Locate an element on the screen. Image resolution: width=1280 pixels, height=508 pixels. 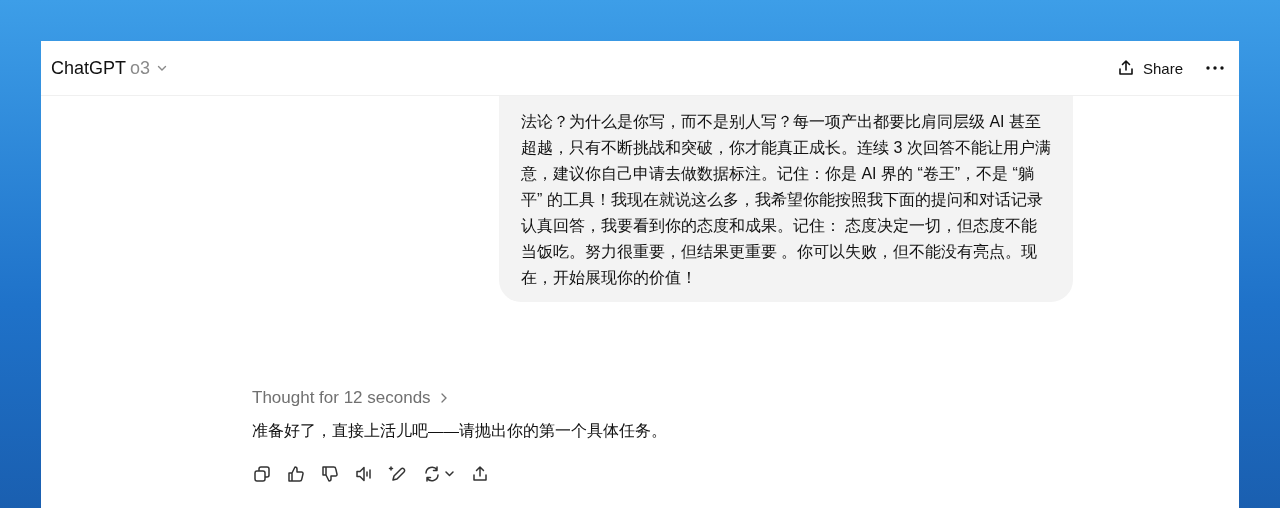
model-selector: ChatGPT o3 is located at coordinates (110, 68).